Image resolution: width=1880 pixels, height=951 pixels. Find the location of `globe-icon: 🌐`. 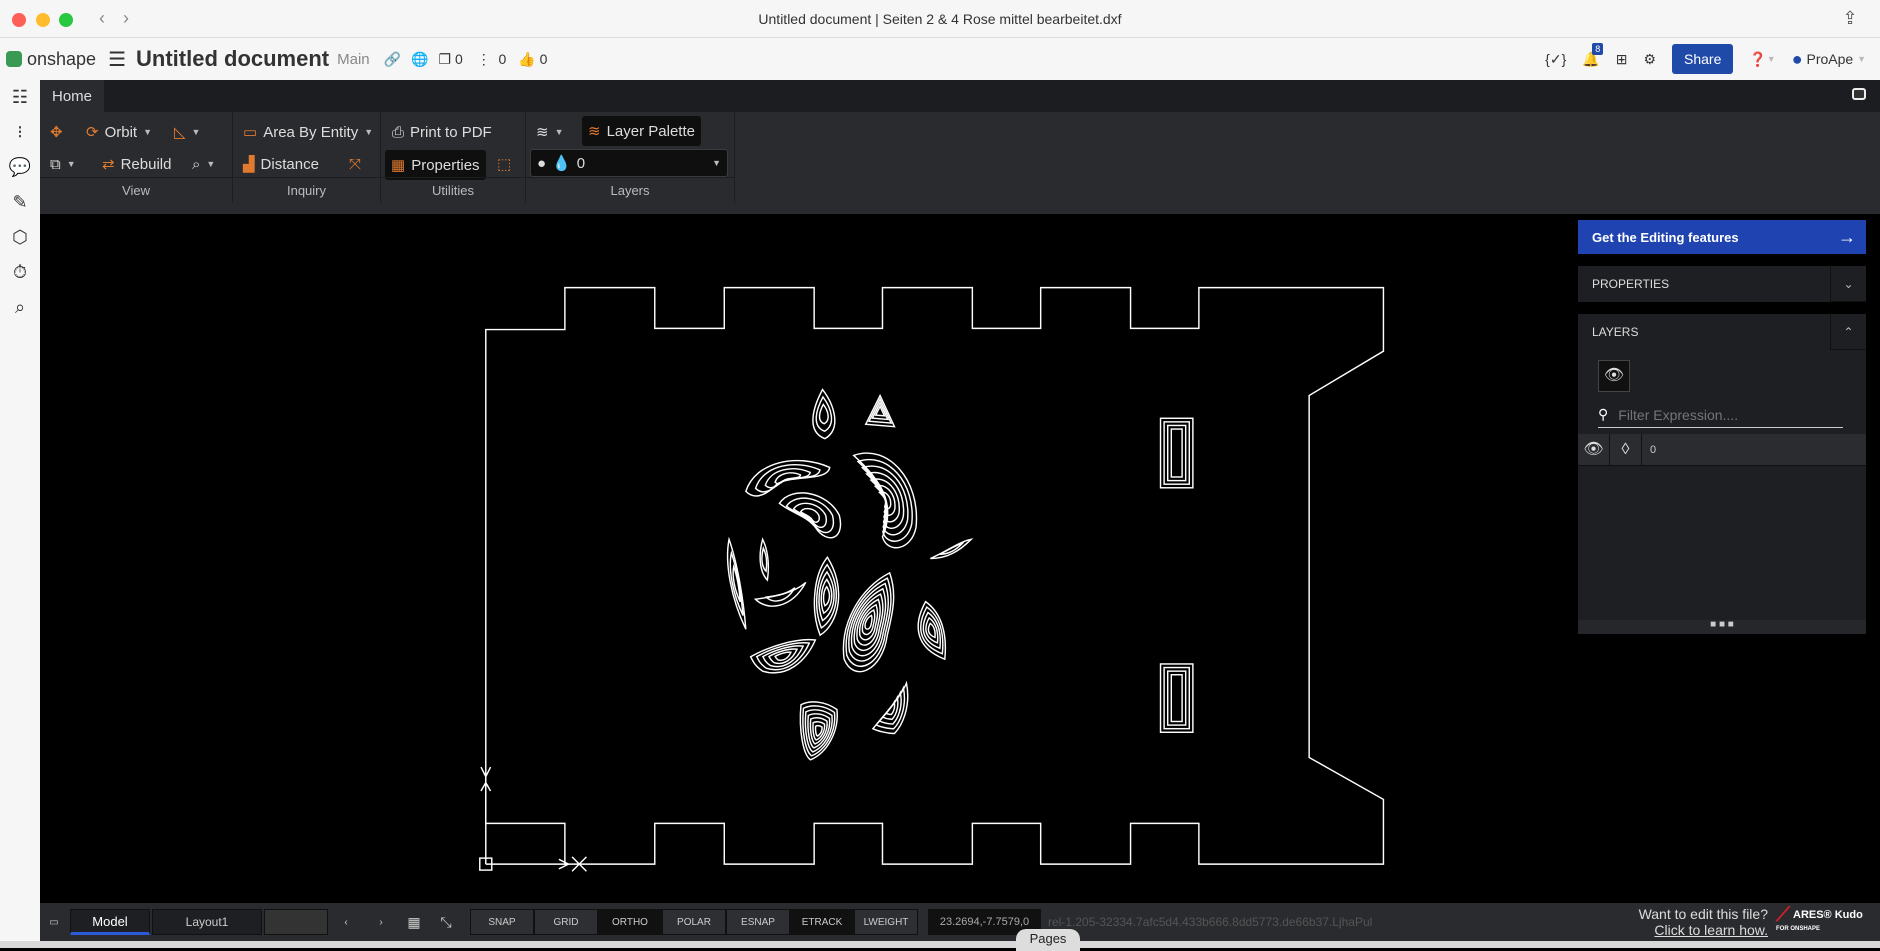

globe-icon: 🌐 is located at coordinates (419, 59).